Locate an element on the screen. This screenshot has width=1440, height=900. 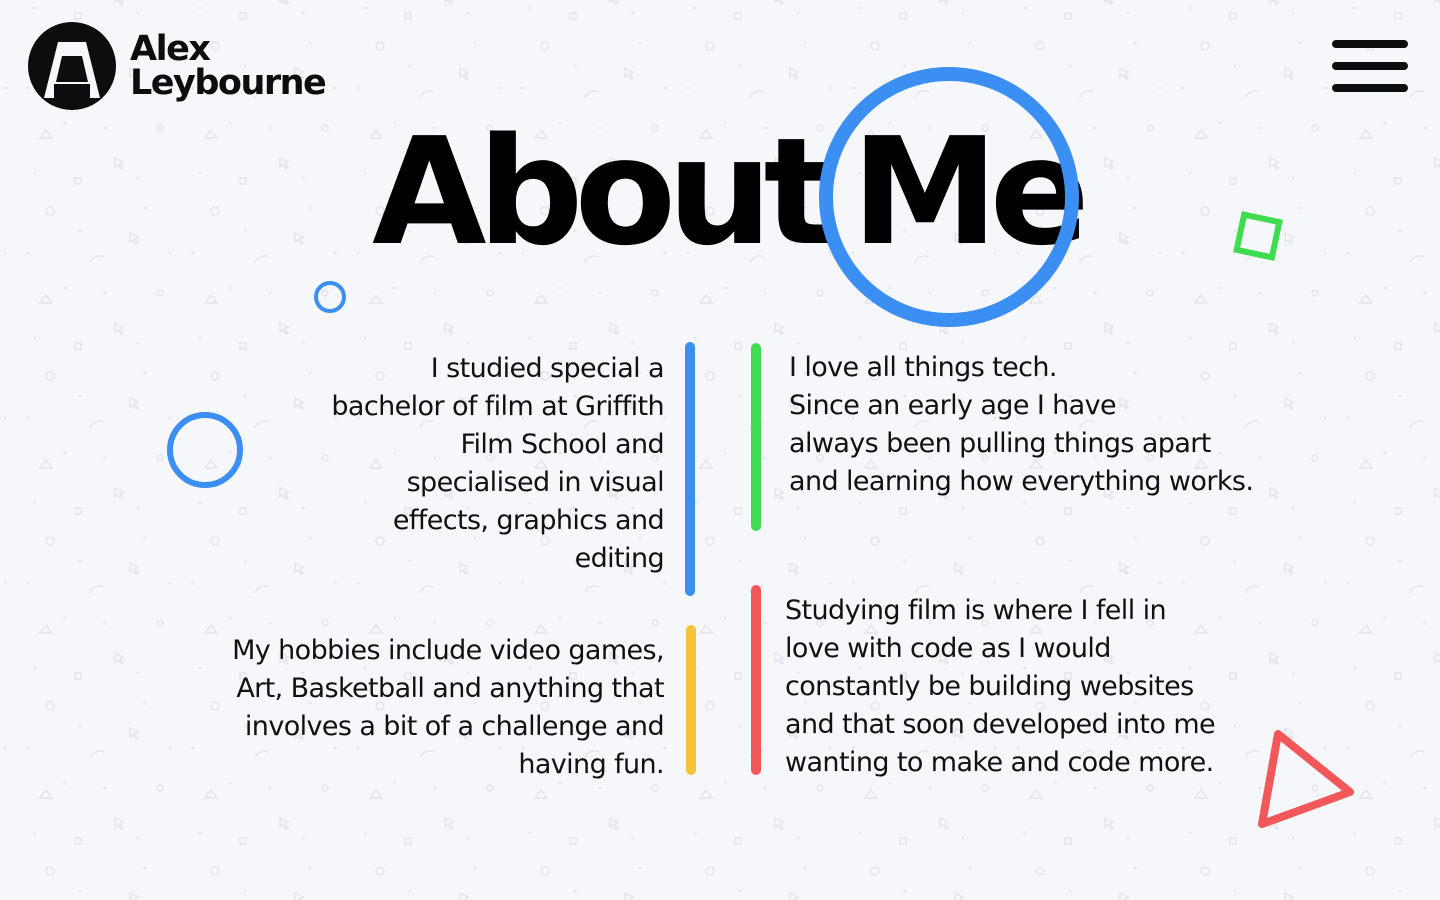
brand-name-line1: Alex is located at coordinates (170, 49).